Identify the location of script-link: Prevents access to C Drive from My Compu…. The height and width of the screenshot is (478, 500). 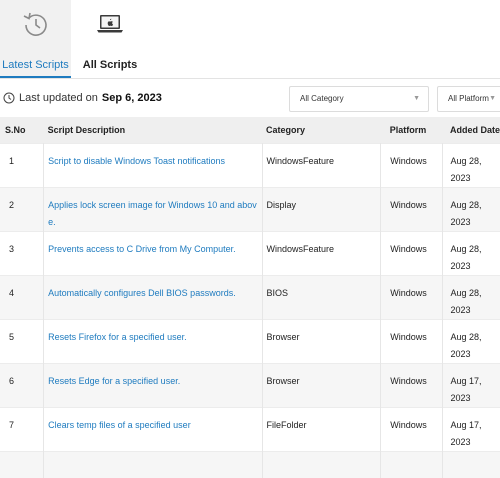
(142, 249).